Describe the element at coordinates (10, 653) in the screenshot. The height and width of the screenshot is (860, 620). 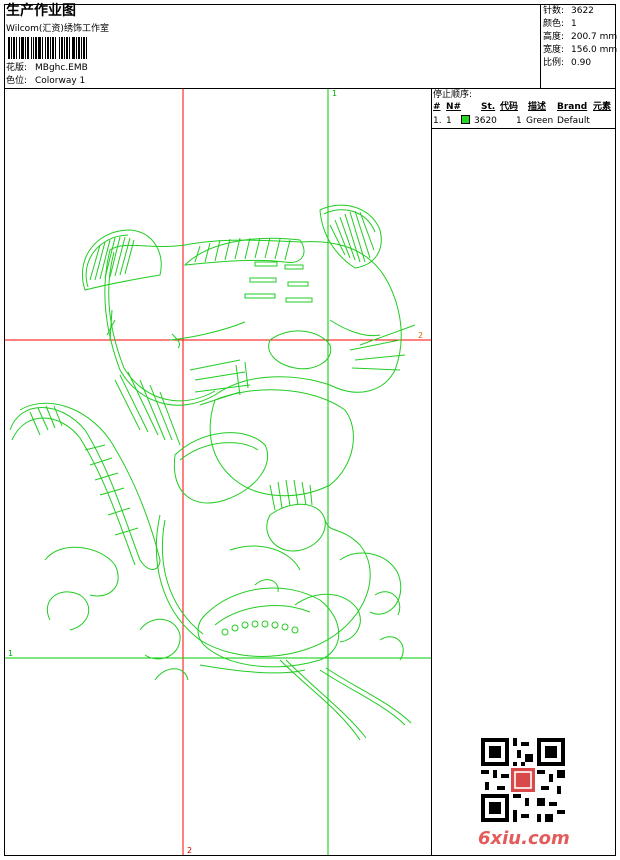
I see `frame-label-left: 1` at that location.